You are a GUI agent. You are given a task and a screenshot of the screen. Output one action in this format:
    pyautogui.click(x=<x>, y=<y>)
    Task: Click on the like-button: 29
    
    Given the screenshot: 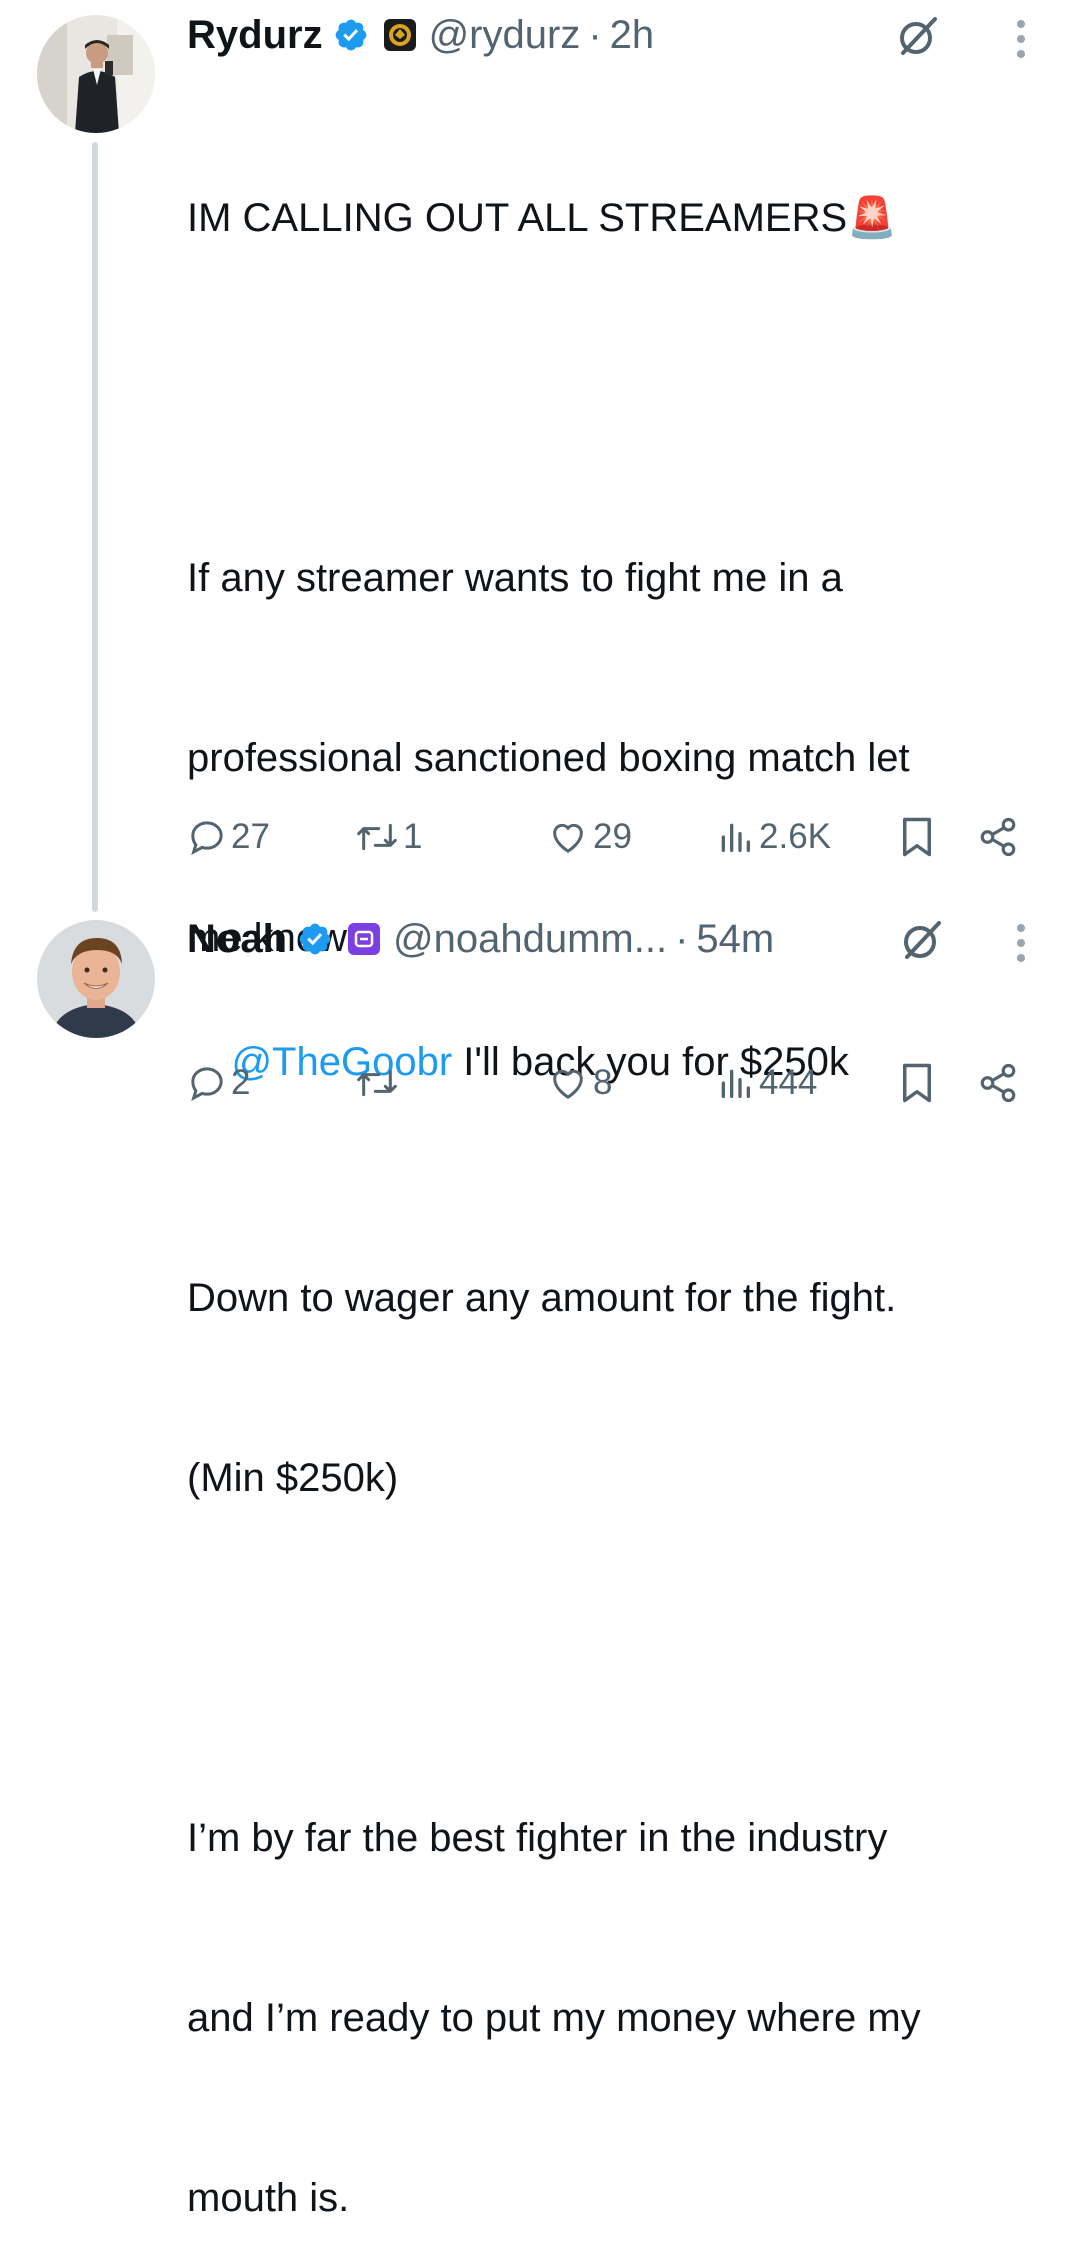 What is the action you would take?
    pyautogui.click(x=589, y=837)
    